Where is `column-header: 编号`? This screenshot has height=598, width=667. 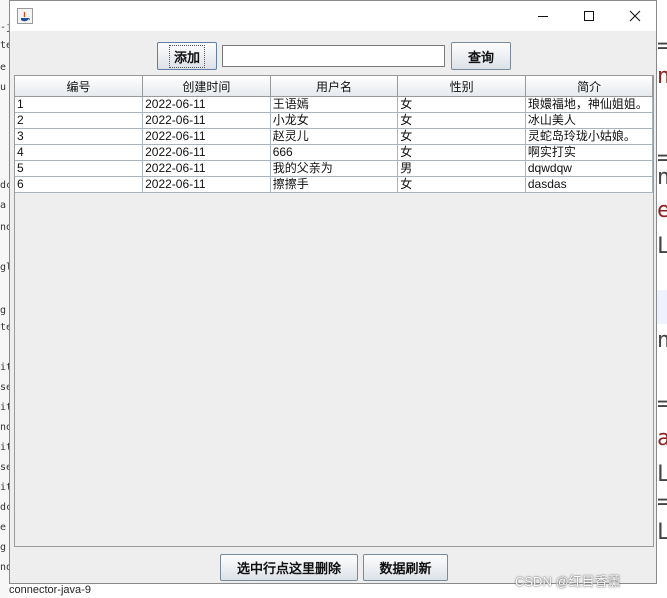 column-header: 编号 is located at coordinates (79, 86).